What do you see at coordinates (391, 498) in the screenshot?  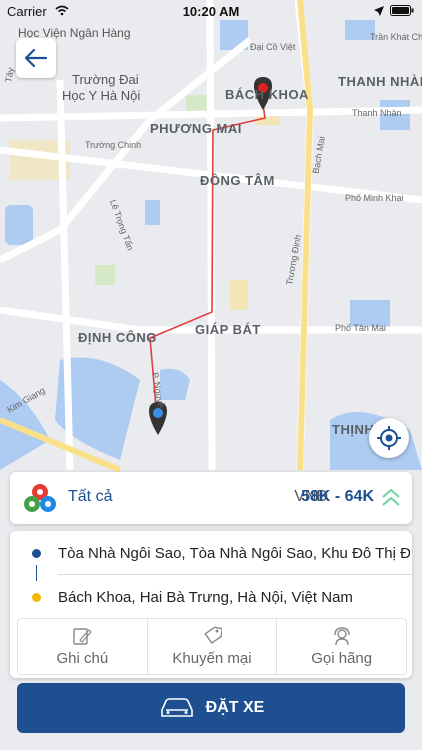 I see `chevron-up-icon` at bounding box center [391, 498].